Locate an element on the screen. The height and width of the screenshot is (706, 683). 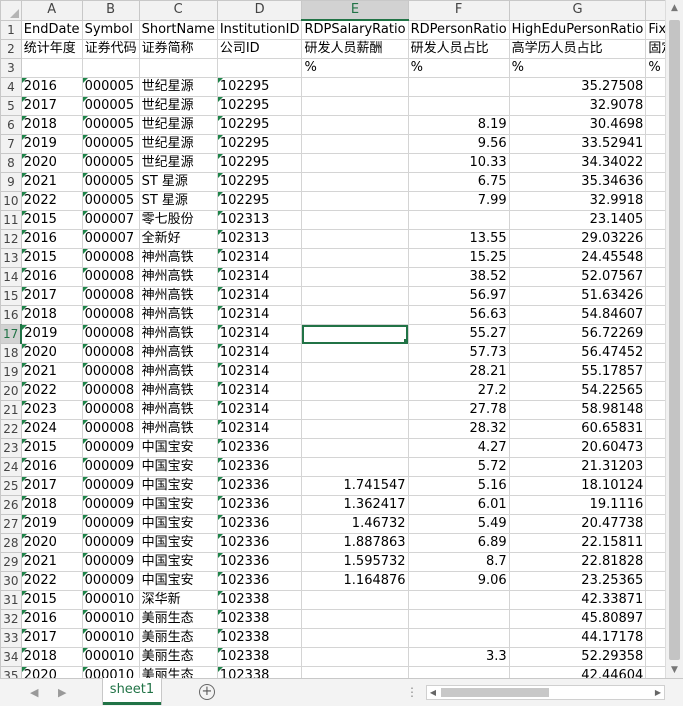
cell: 60.65831 is located at coordinates (577, 429).